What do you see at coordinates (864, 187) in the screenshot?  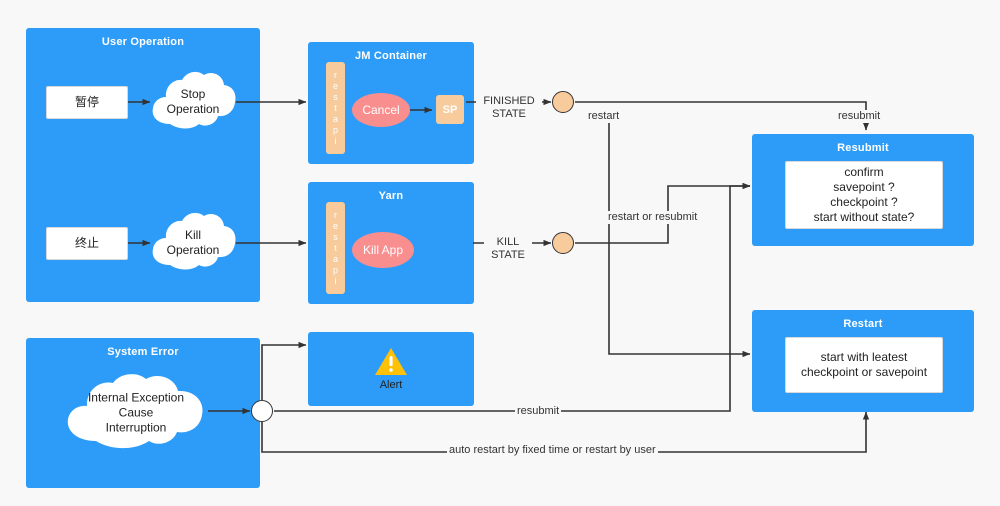 I see `resubmit-line2: savepoint ?` at bounding box center [864, 187].